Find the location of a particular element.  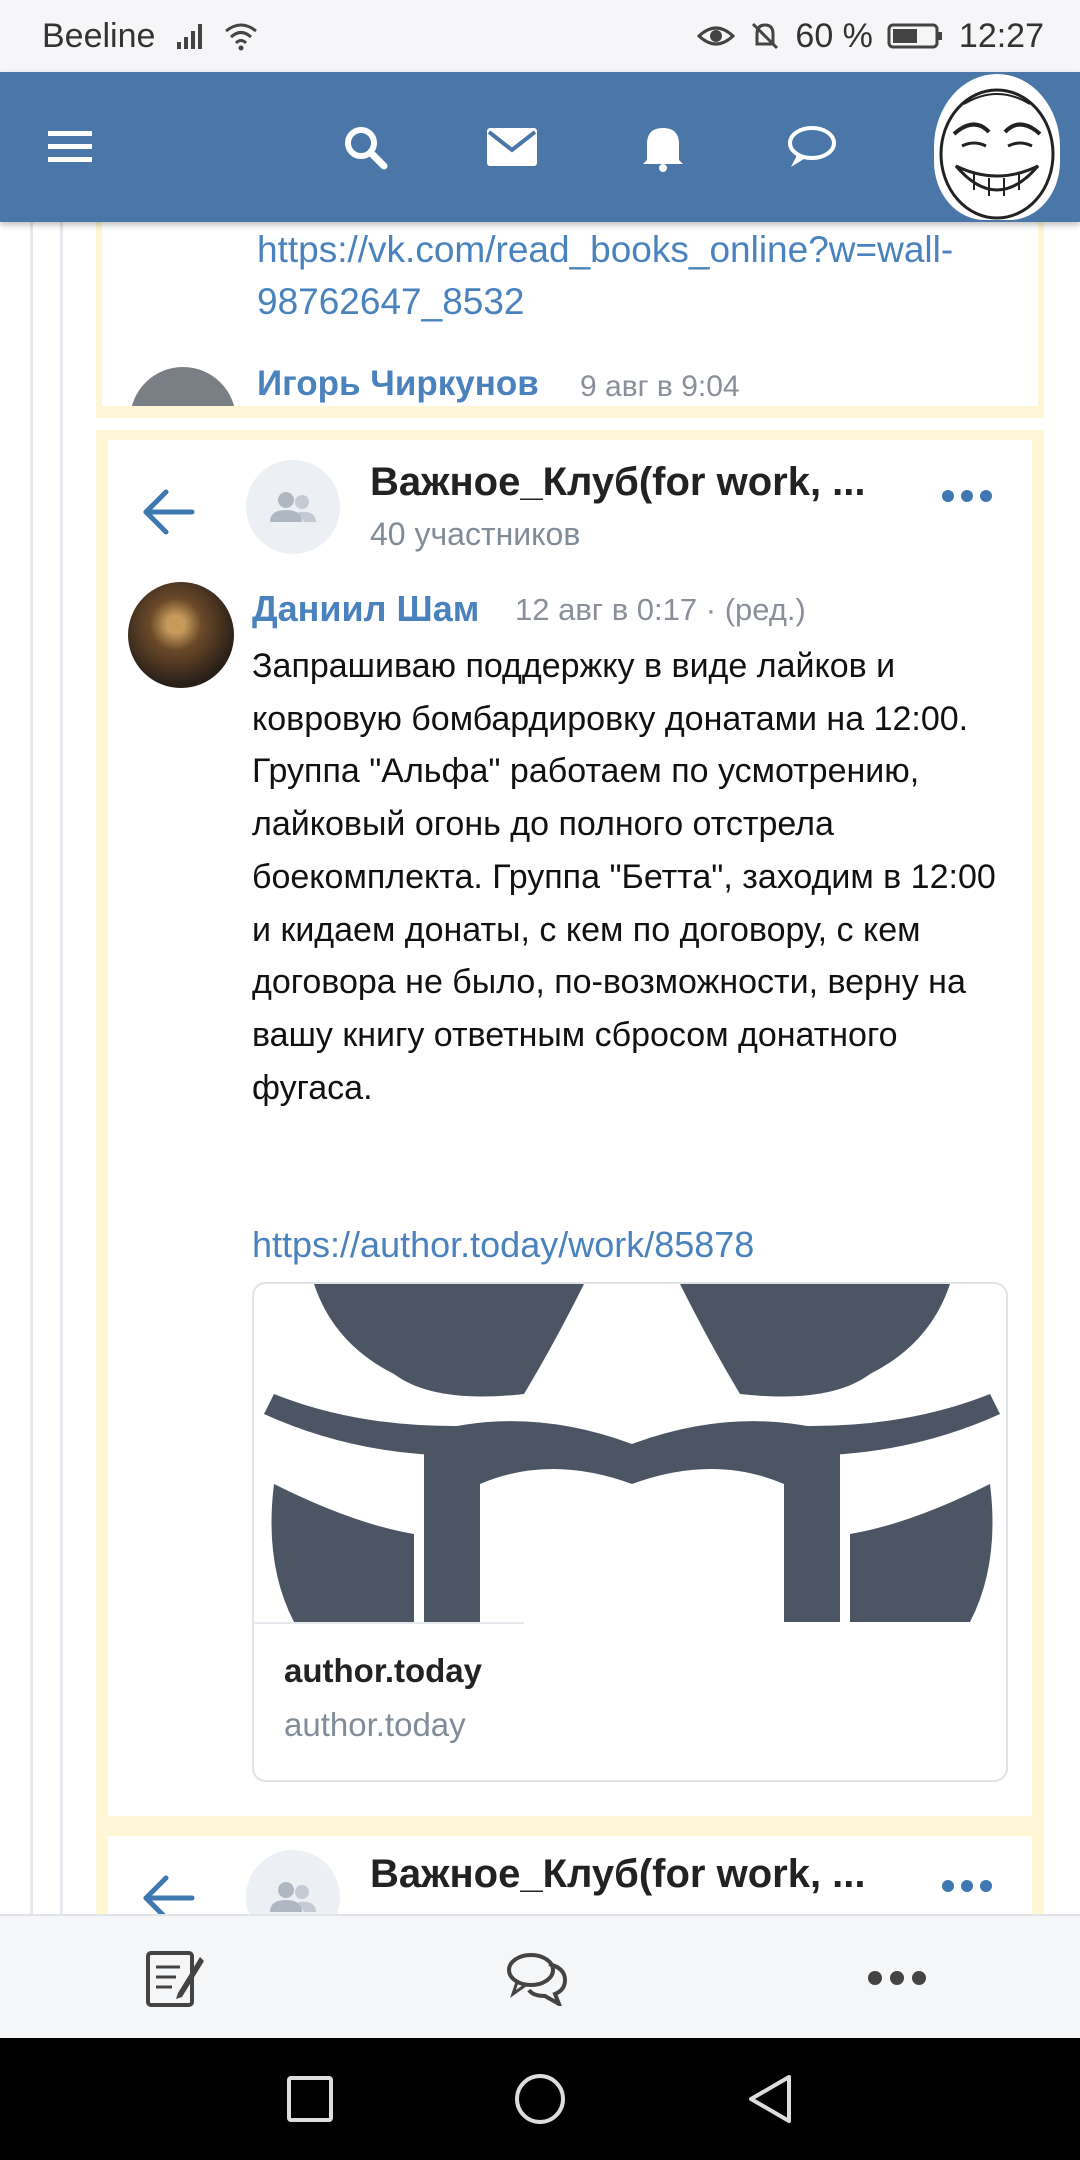

comments-icon is located at coordinates (537, 1978).